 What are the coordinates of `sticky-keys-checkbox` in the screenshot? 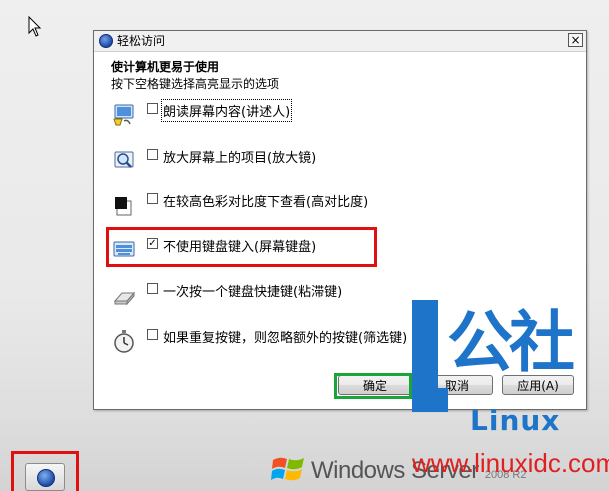 It's located at (152, 288).